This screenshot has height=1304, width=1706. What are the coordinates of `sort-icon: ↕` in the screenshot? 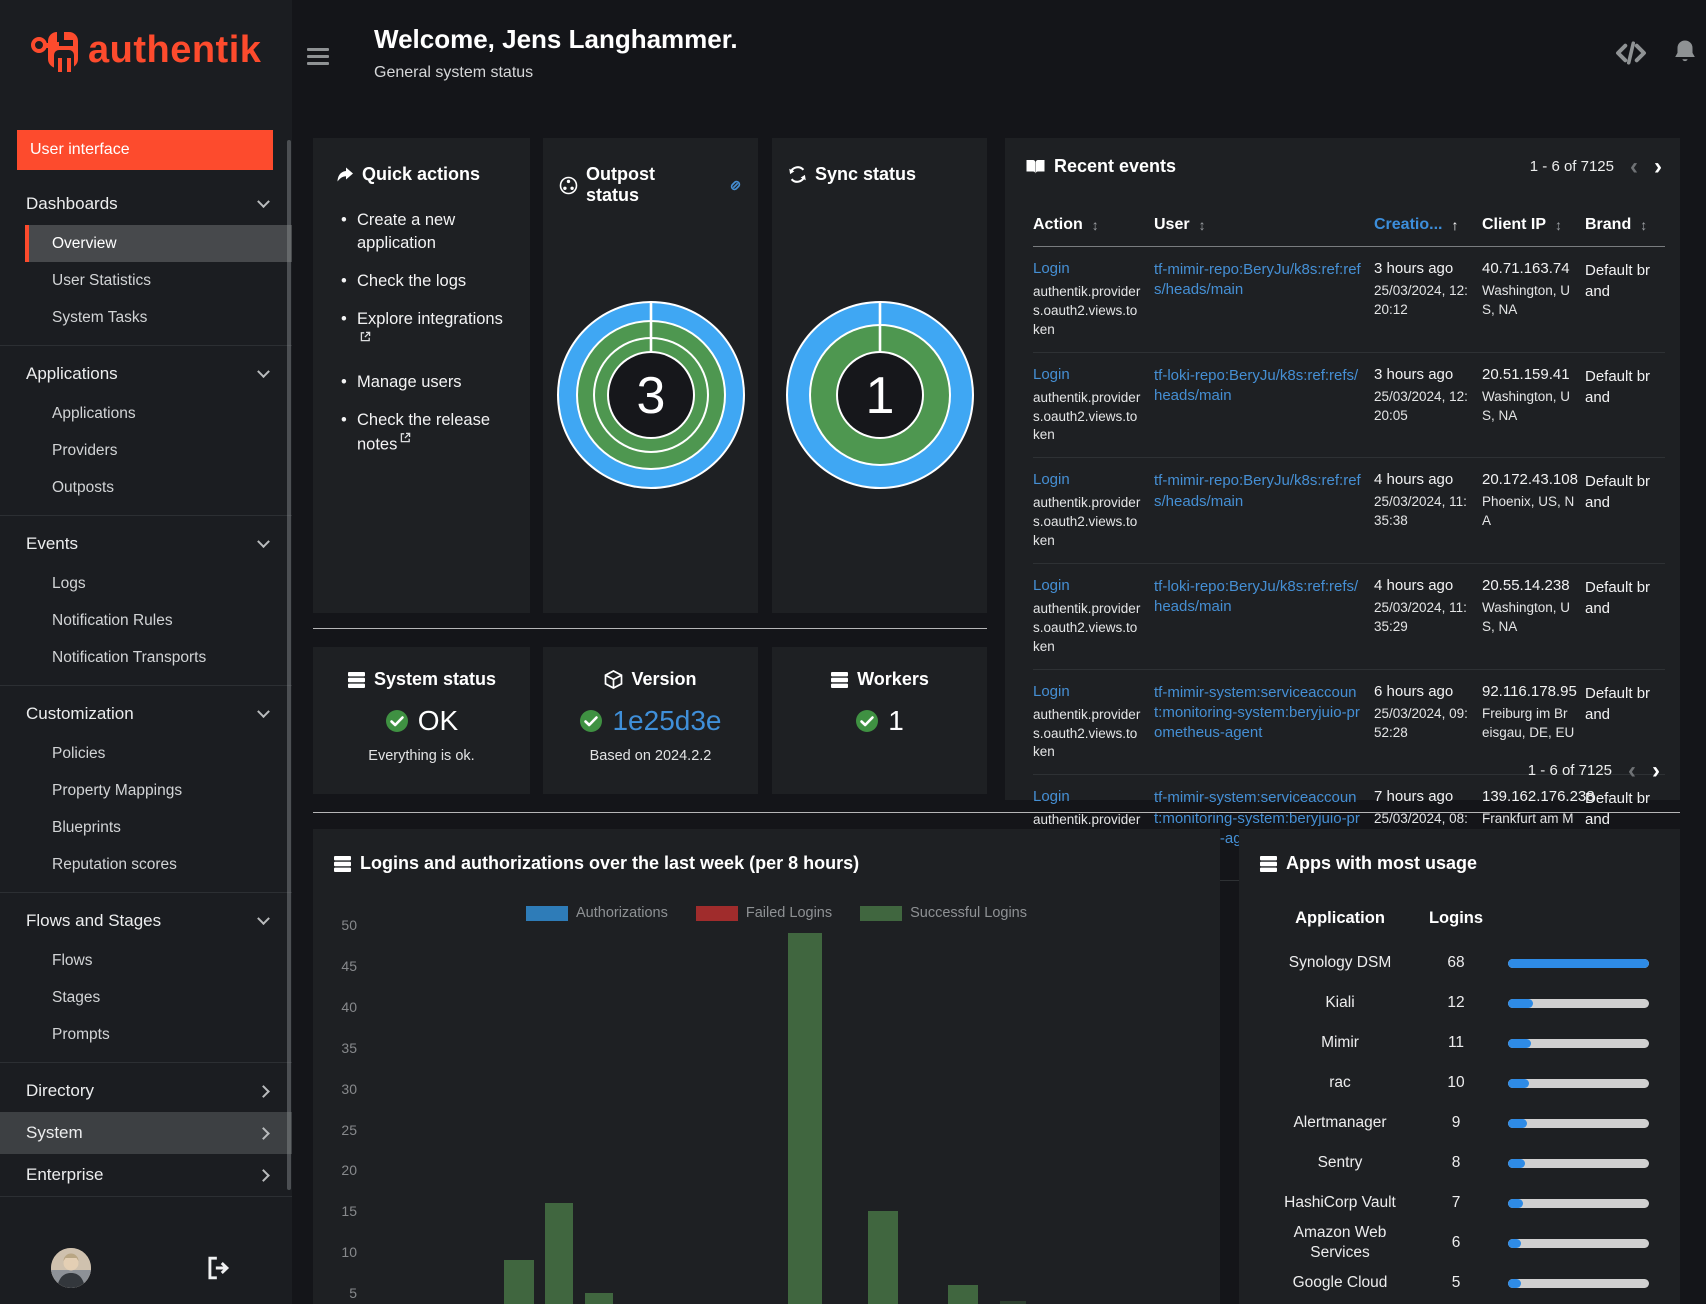 It's located at (1559, 225).